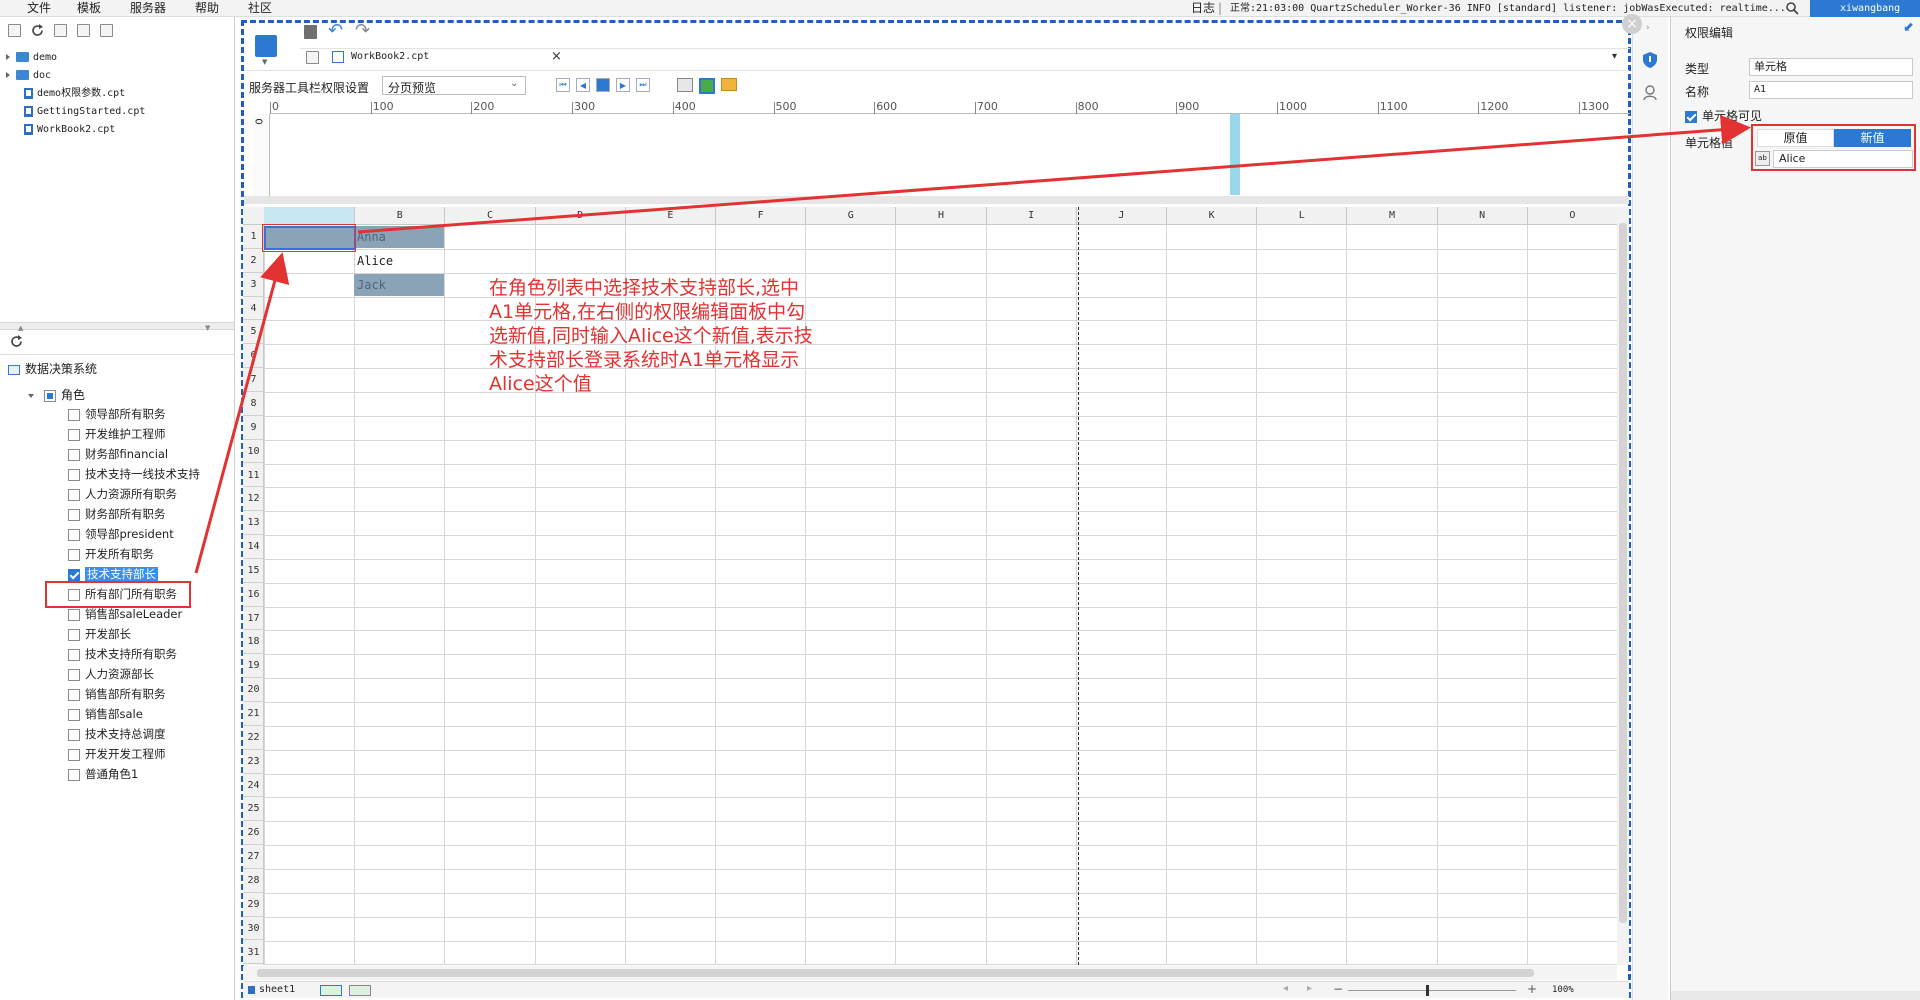 This screenshot has height=1000, width=1920. Describe the element at coordinates (331, 990) in the screenshot. I see `add-sheet-icon` at that location.